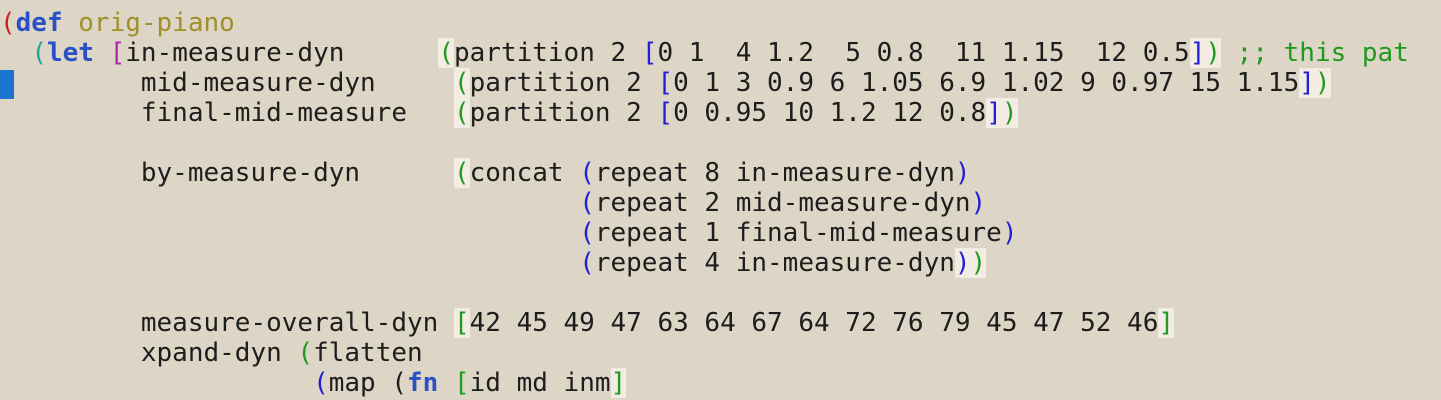  I want to click on code-token: concat, so click(524, 173).